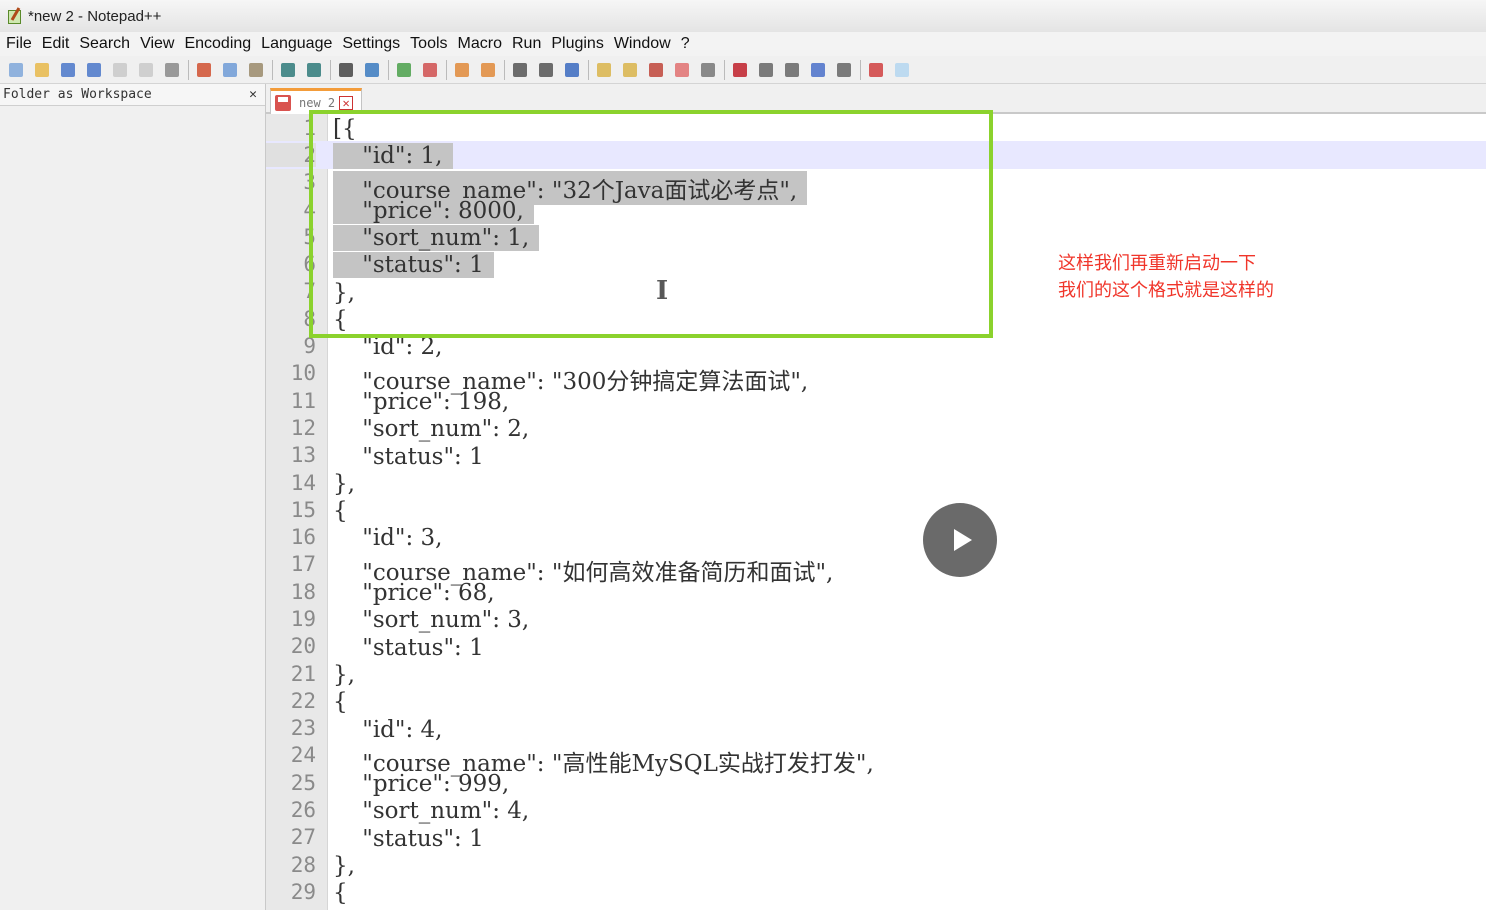 Image resolution: width=1486 pixels, height=910 pixels. What do you see at coordinates (685, 44) in the screenshot?
I see `menu-help: ?` at bounding box center [685, 44].